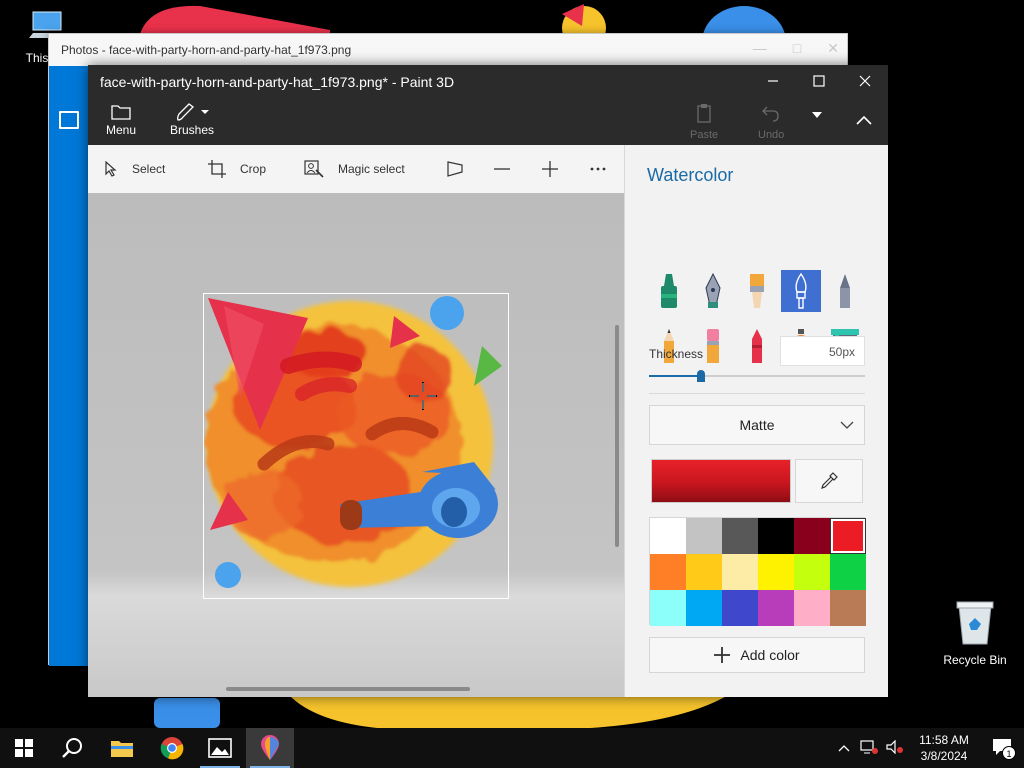 The height and width of the screenshot is (768, 1024). Describe the element at coordinates (822, 351) in the screenshot. I see `thickness-input: 50px` at that location.